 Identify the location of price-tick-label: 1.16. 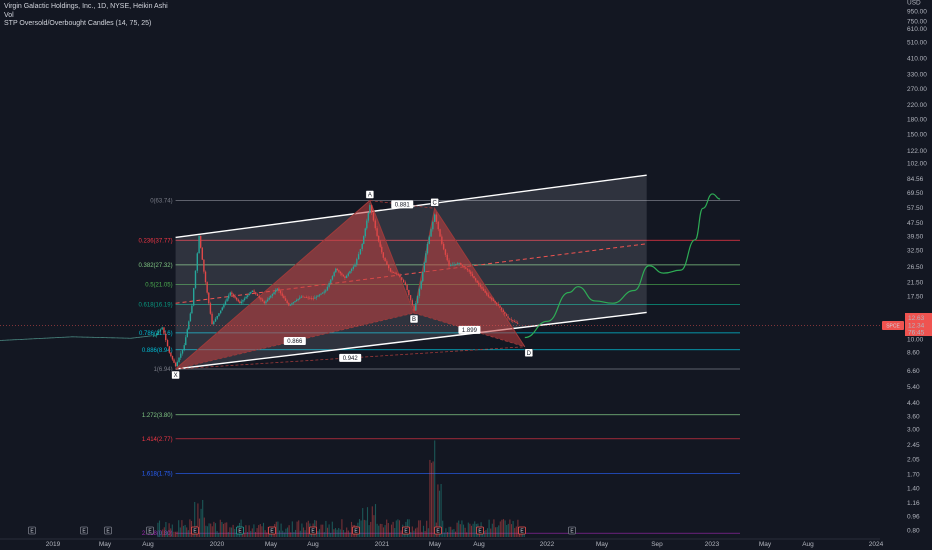
(913, 503).